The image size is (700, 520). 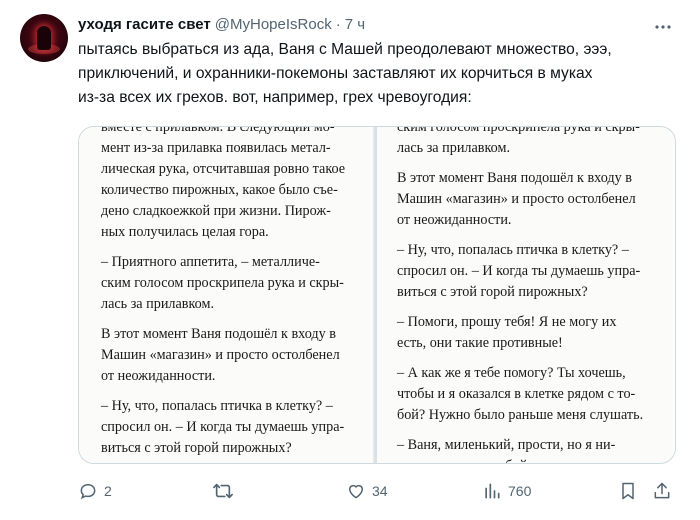 I want to click on avatar-figure, so click(x=44, y=38).